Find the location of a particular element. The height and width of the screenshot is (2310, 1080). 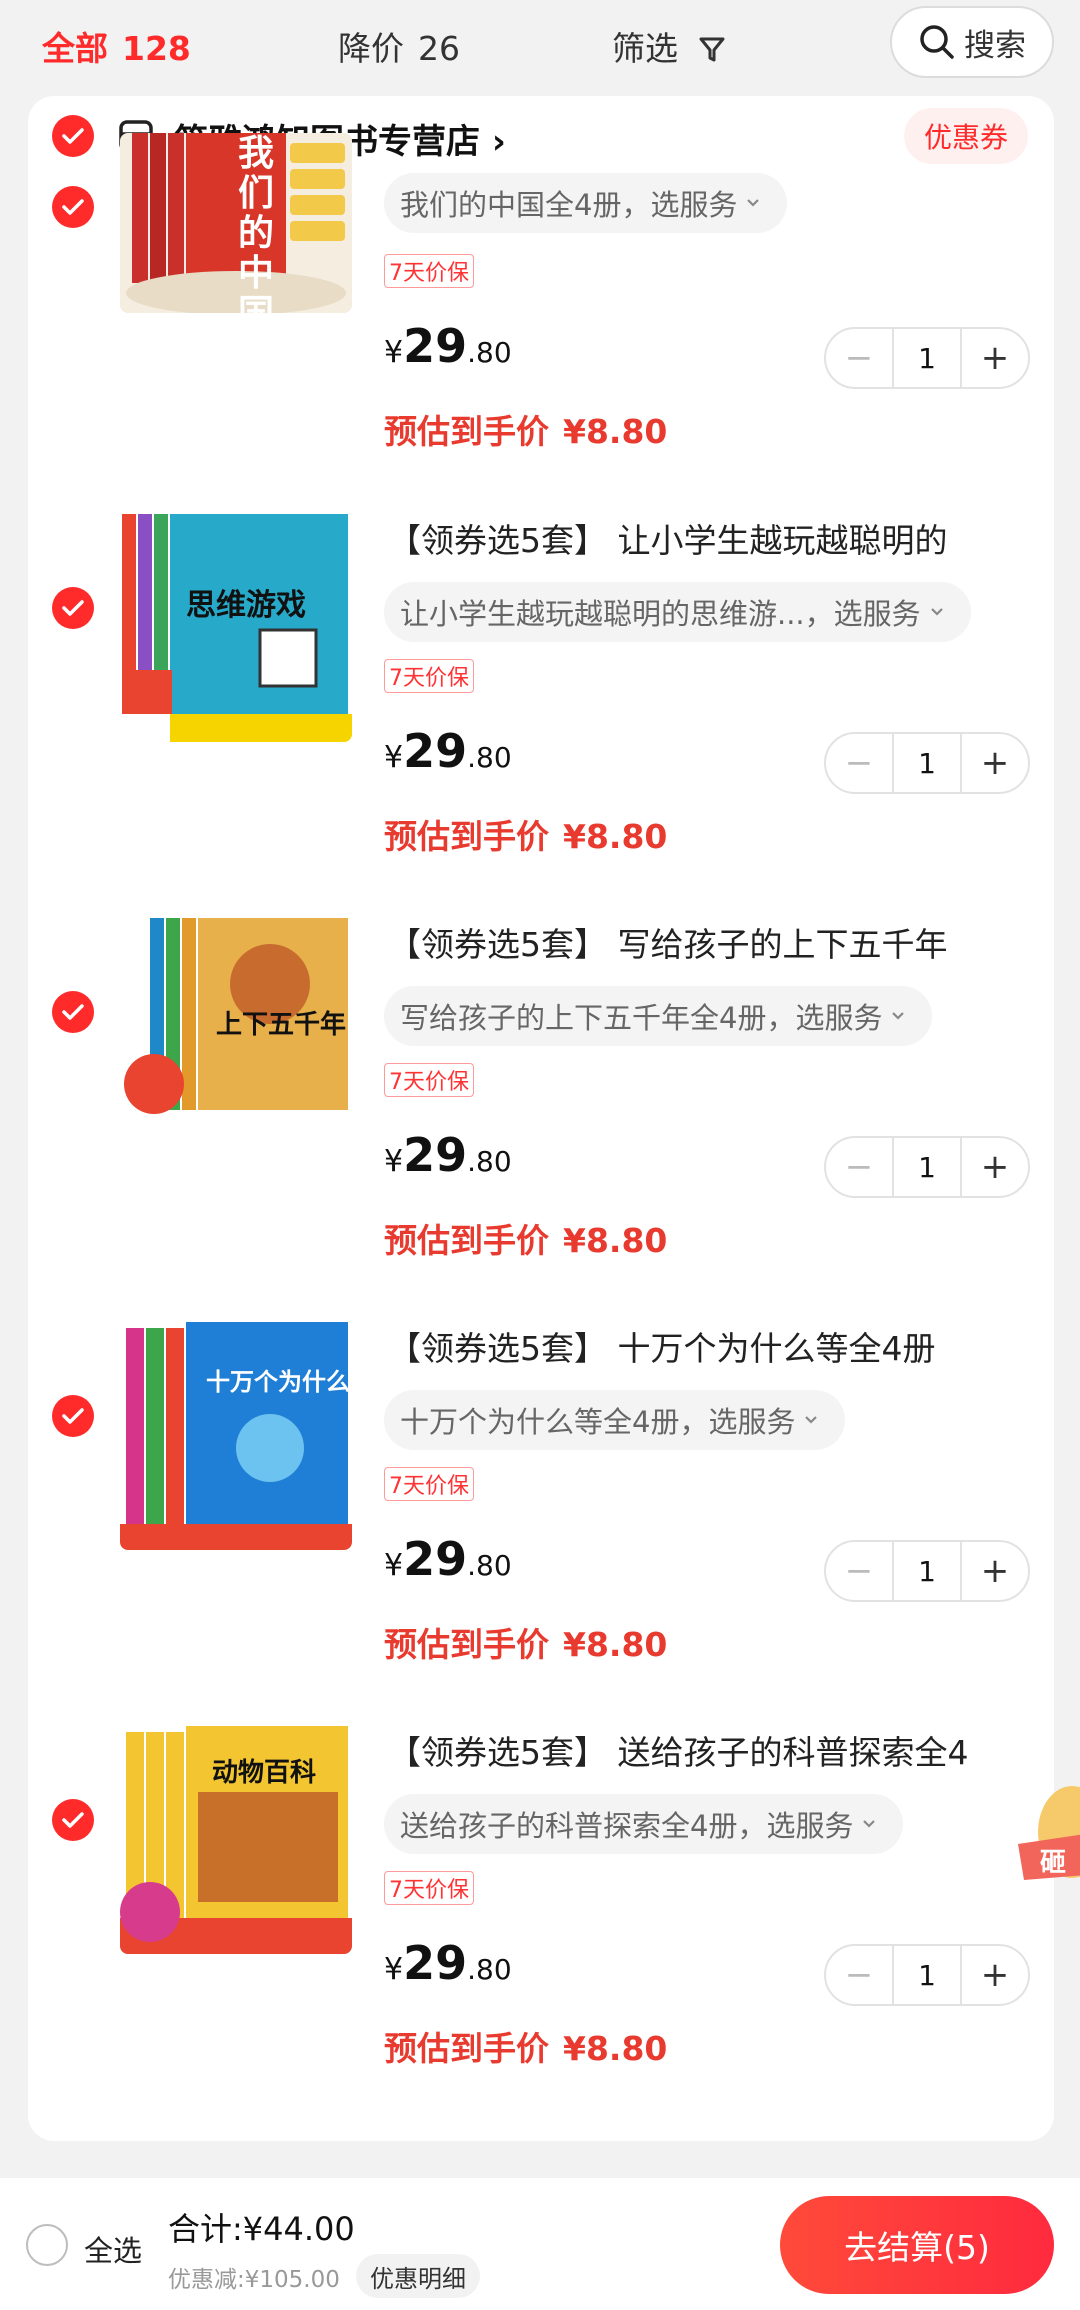

book-cover-text: 动物百科 is located at coordinates (264, 1773).